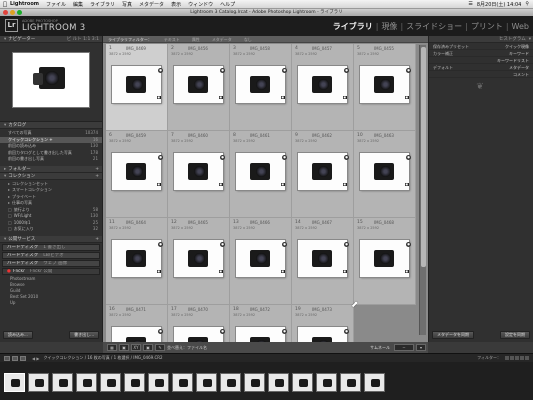  Describe the element at coordinates (112, 347) in the screenshot. I see `grid-view-icon: ▦` at that location.